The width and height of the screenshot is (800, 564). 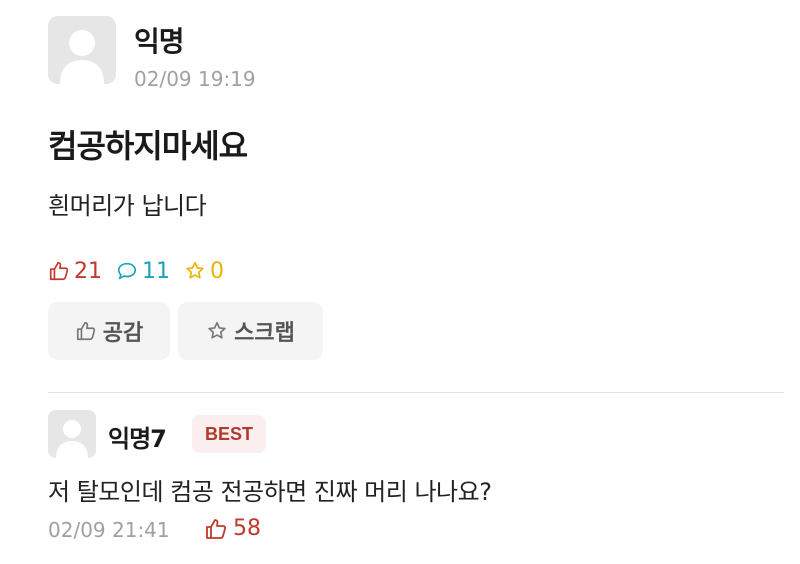 I want to click on scrap-button-label: 스크랩, so click(x=264, y=333).